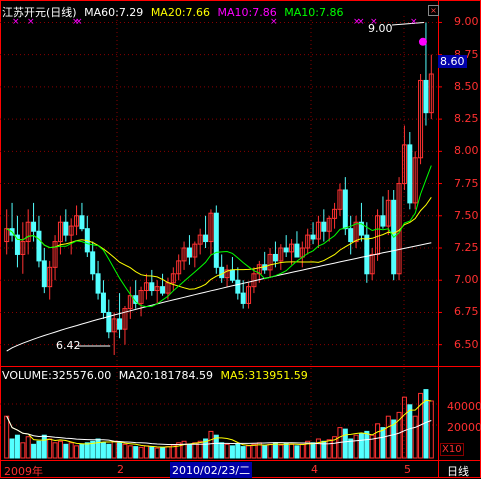  What do you see at coordinates (422, 41) in the screenshot?
I see `high-marker-dot` at bounding box center [422, 41].